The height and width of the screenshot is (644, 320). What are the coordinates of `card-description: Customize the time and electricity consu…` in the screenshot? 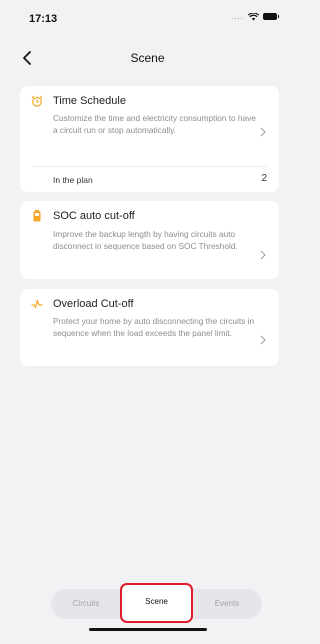 It's located at (154, 124).